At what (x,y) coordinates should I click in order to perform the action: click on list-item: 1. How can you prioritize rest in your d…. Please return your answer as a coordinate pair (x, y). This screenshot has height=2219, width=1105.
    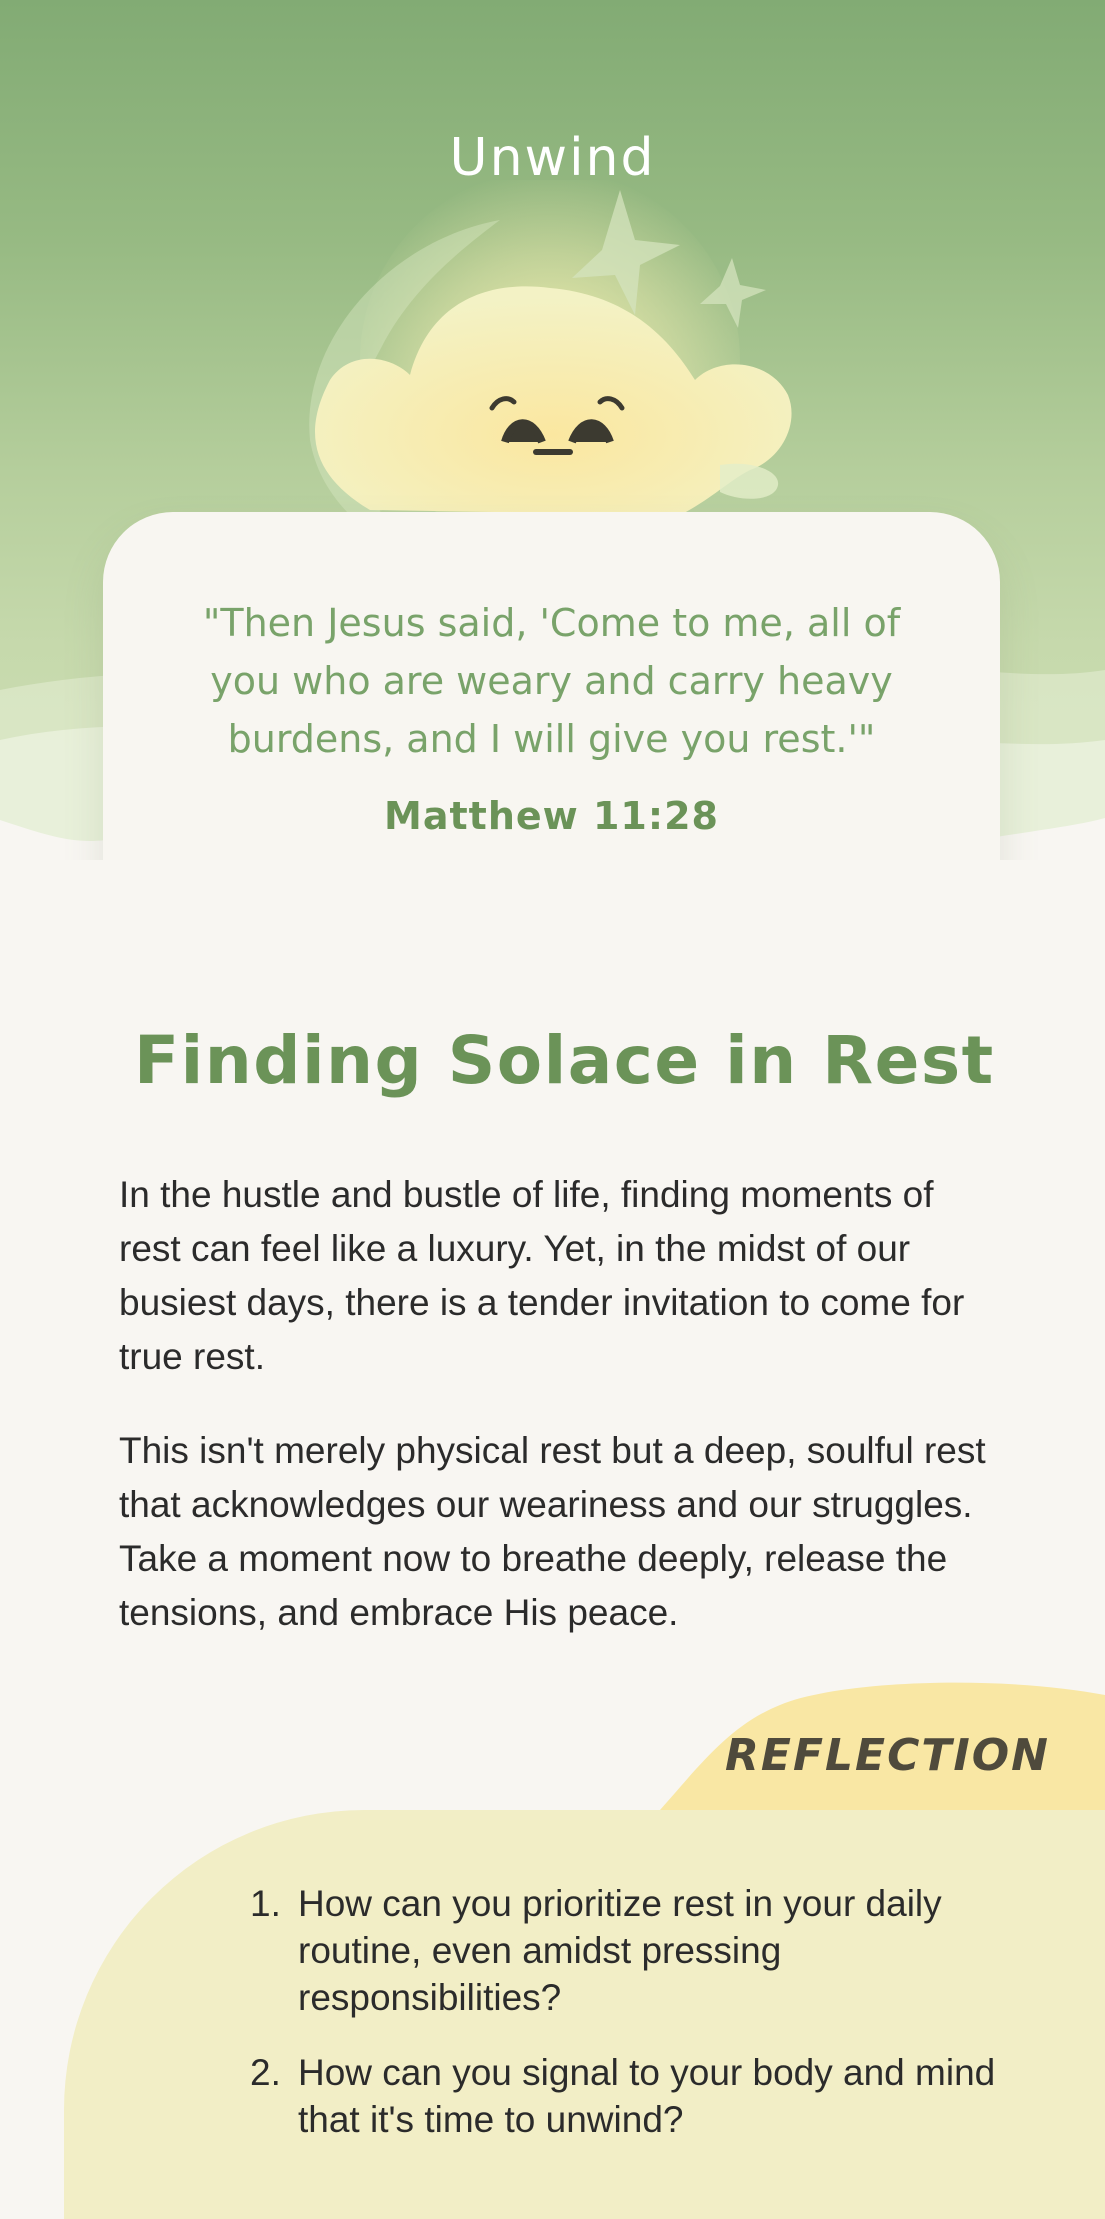
    Looking at the image, I should click on (630, 1950).